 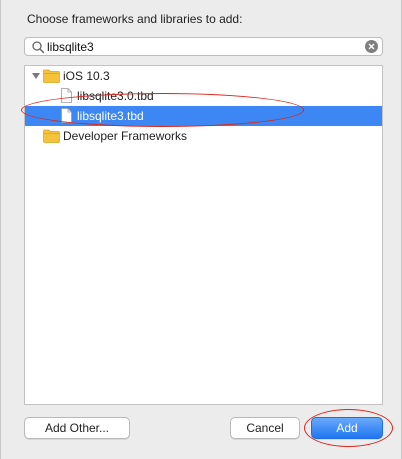 I want to click on disclosure-expanded-icon, so click(x=36, y=76).